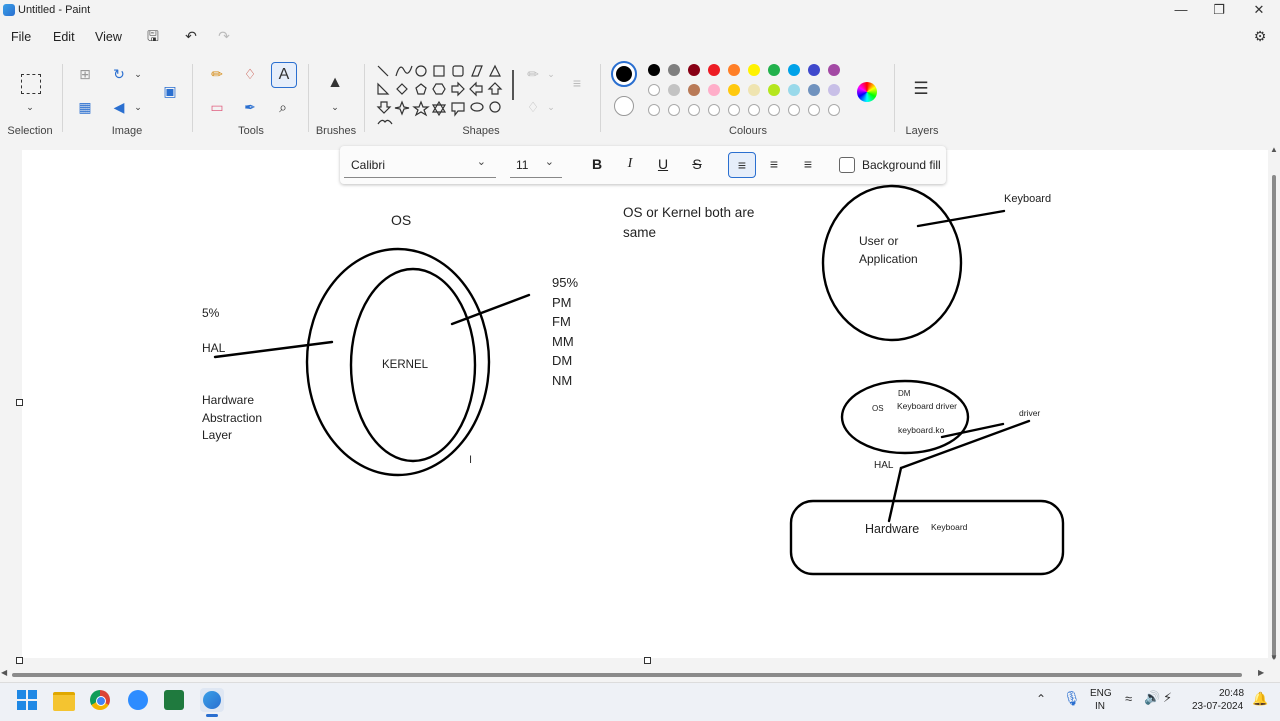 The width and height of the screenshot is (1280, 721). I want to click on scroll-left-arrow-icon: ◀, so click(4, 672).